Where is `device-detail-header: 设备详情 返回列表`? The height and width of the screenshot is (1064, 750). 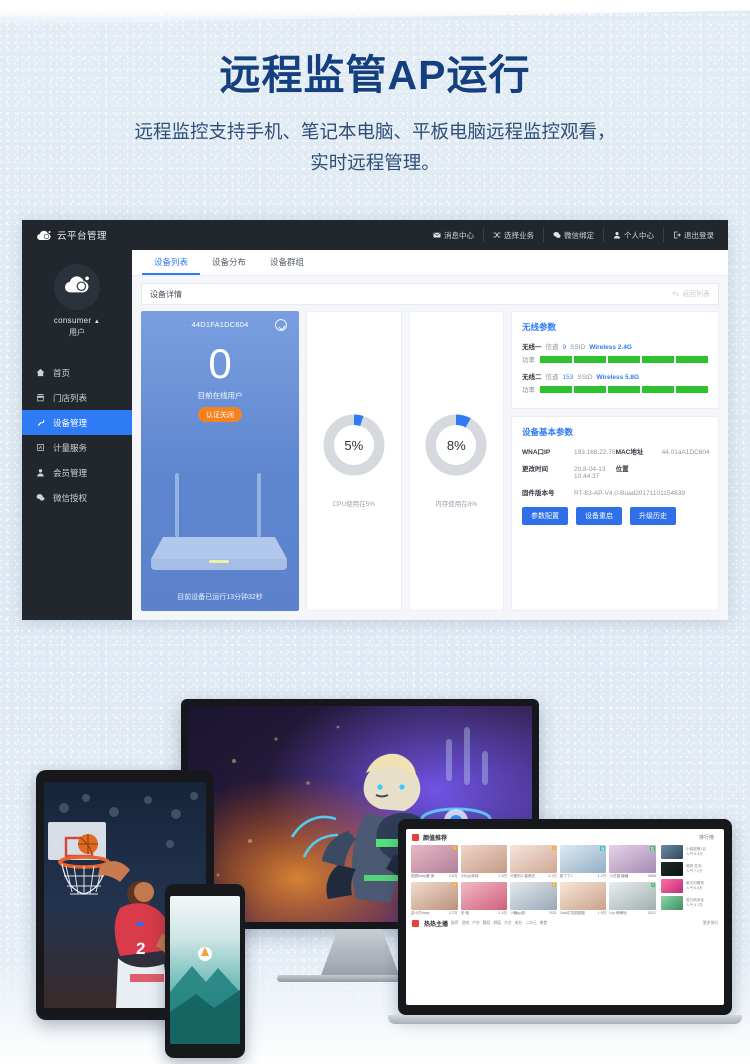 device-detail-header: 设备详情 返回列表 is located at coordinates (430, 294).